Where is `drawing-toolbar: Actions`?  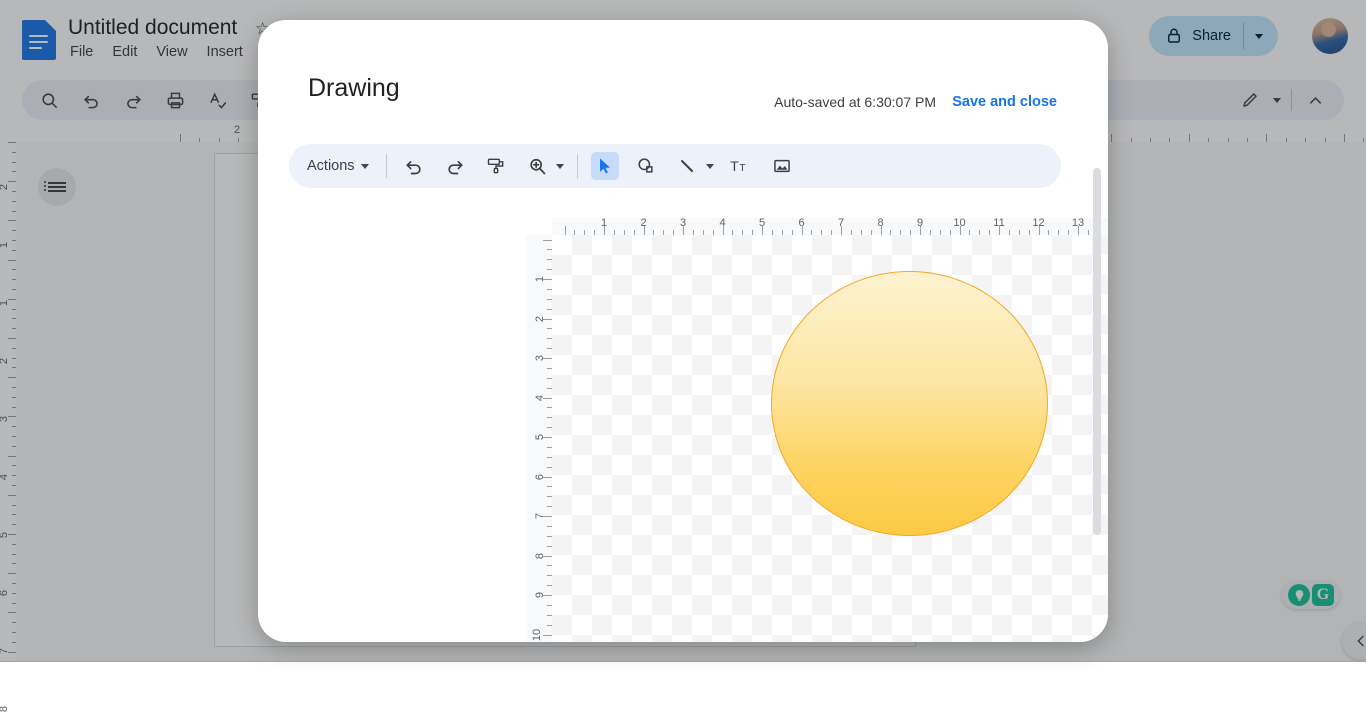 drawing-toolbar: Actions is located at coordinates (675, 166).